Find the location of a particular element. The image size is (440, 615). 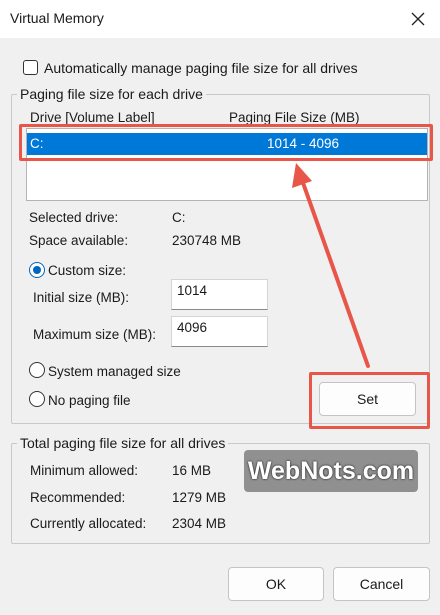

cancel-button: Cancel is located at coordinates (381, 584).